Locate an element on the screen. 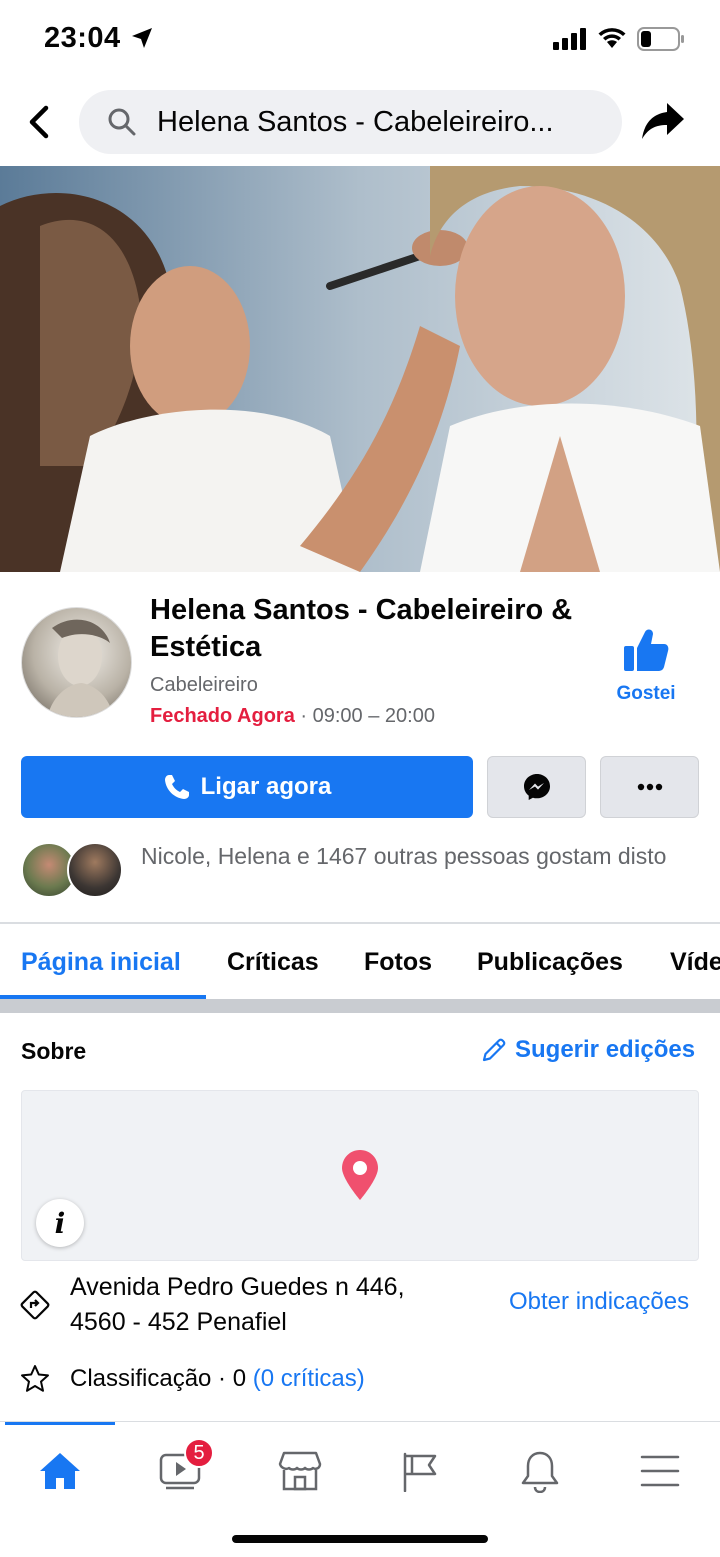  pencil-icon is located at coordinates (494, 1050).